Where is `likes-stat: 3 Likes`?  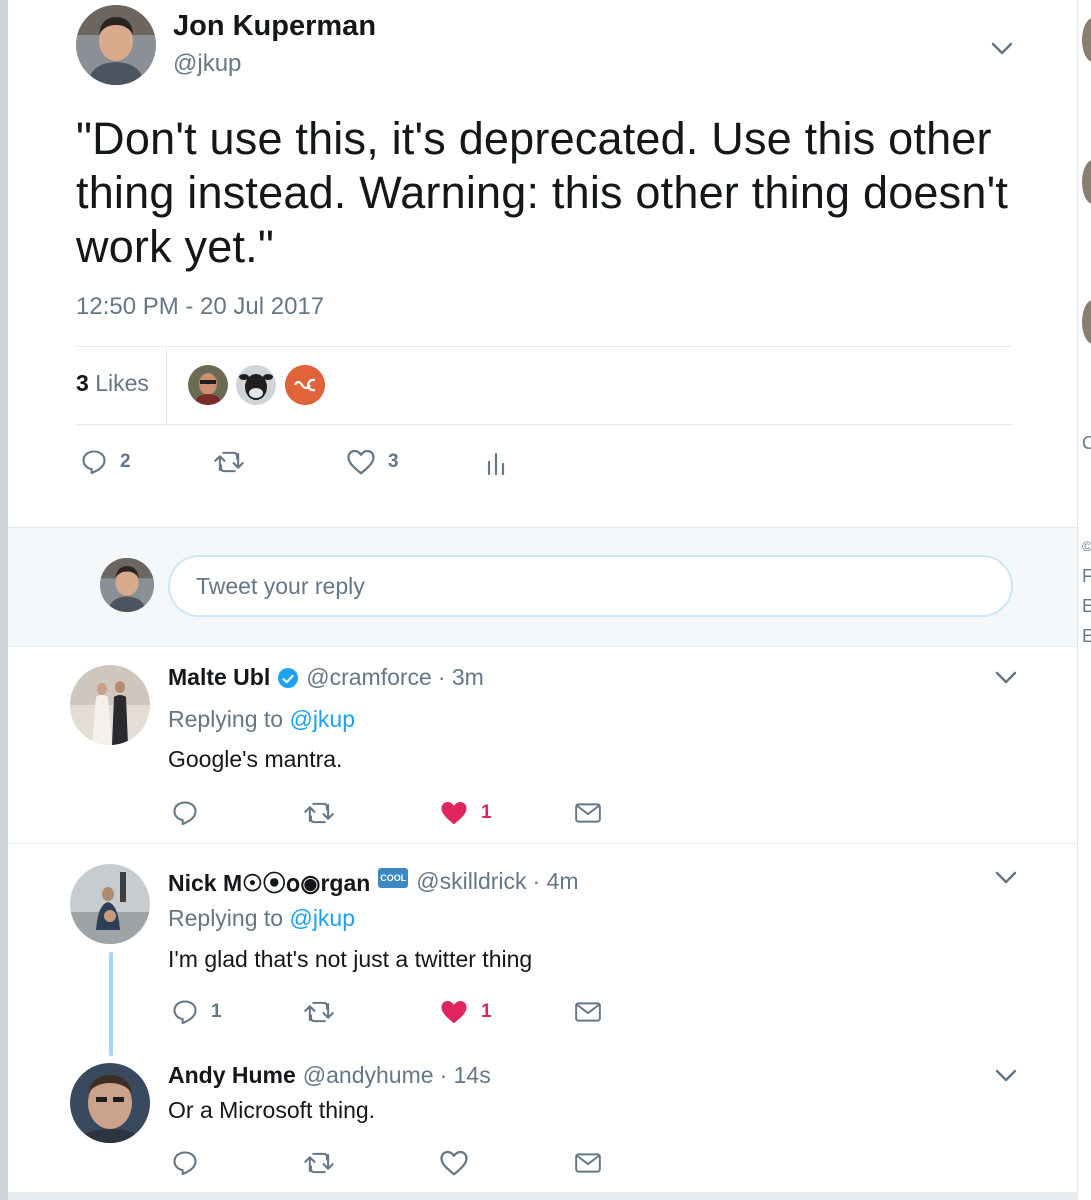 likes-stat: 3 Likes is located at coordinates (112, 383).